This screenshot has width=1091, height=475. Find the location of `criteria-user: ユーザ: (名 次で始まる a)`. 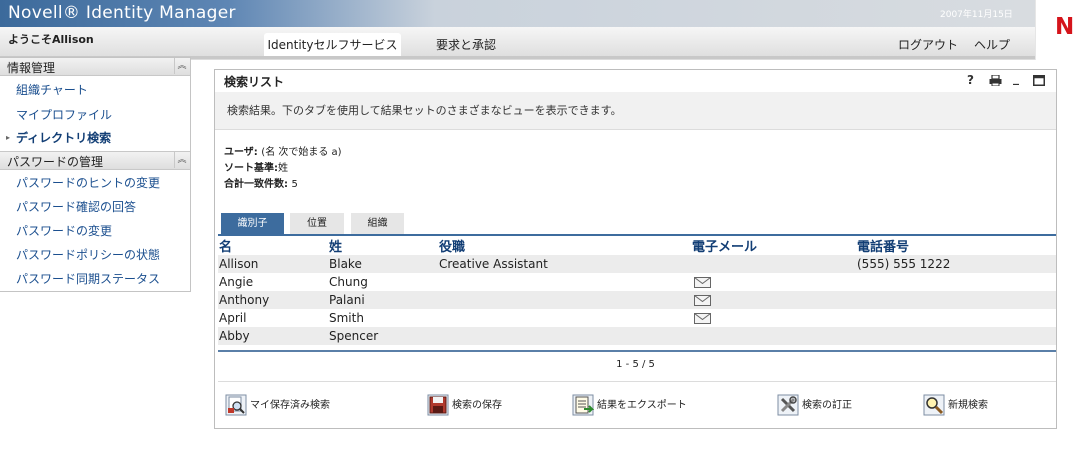

criteria-user: ユーザ: (名 次で始まる a) is located at coordinates (283, 150).